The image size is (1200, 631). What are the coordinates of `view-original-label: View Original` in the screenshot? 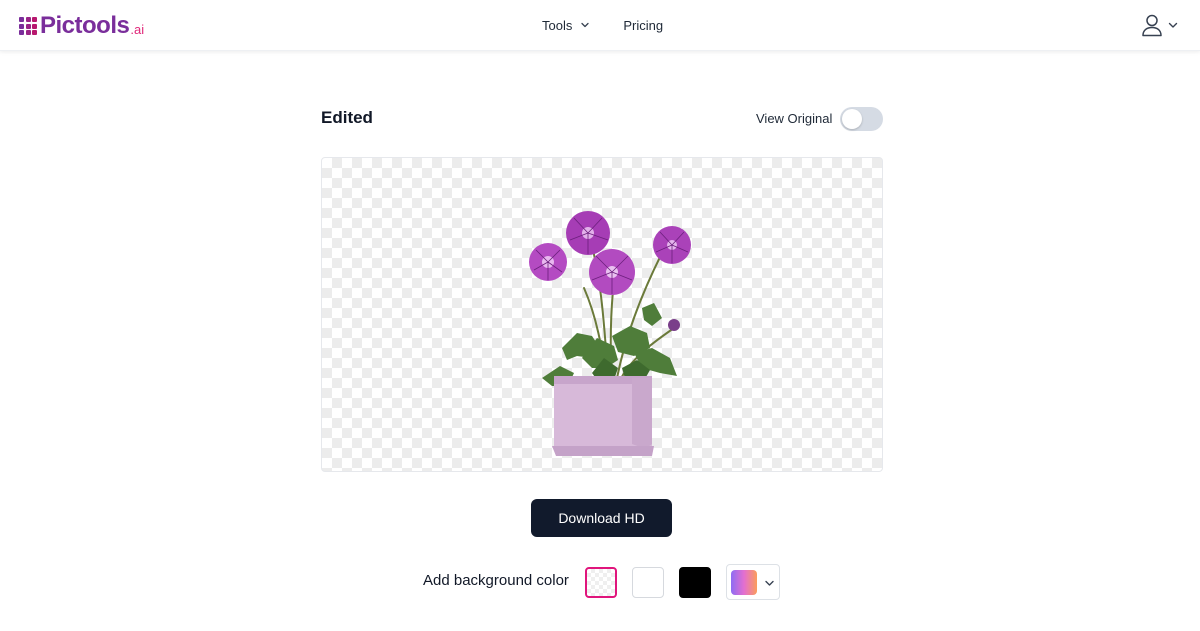 It's located at (794, 118).